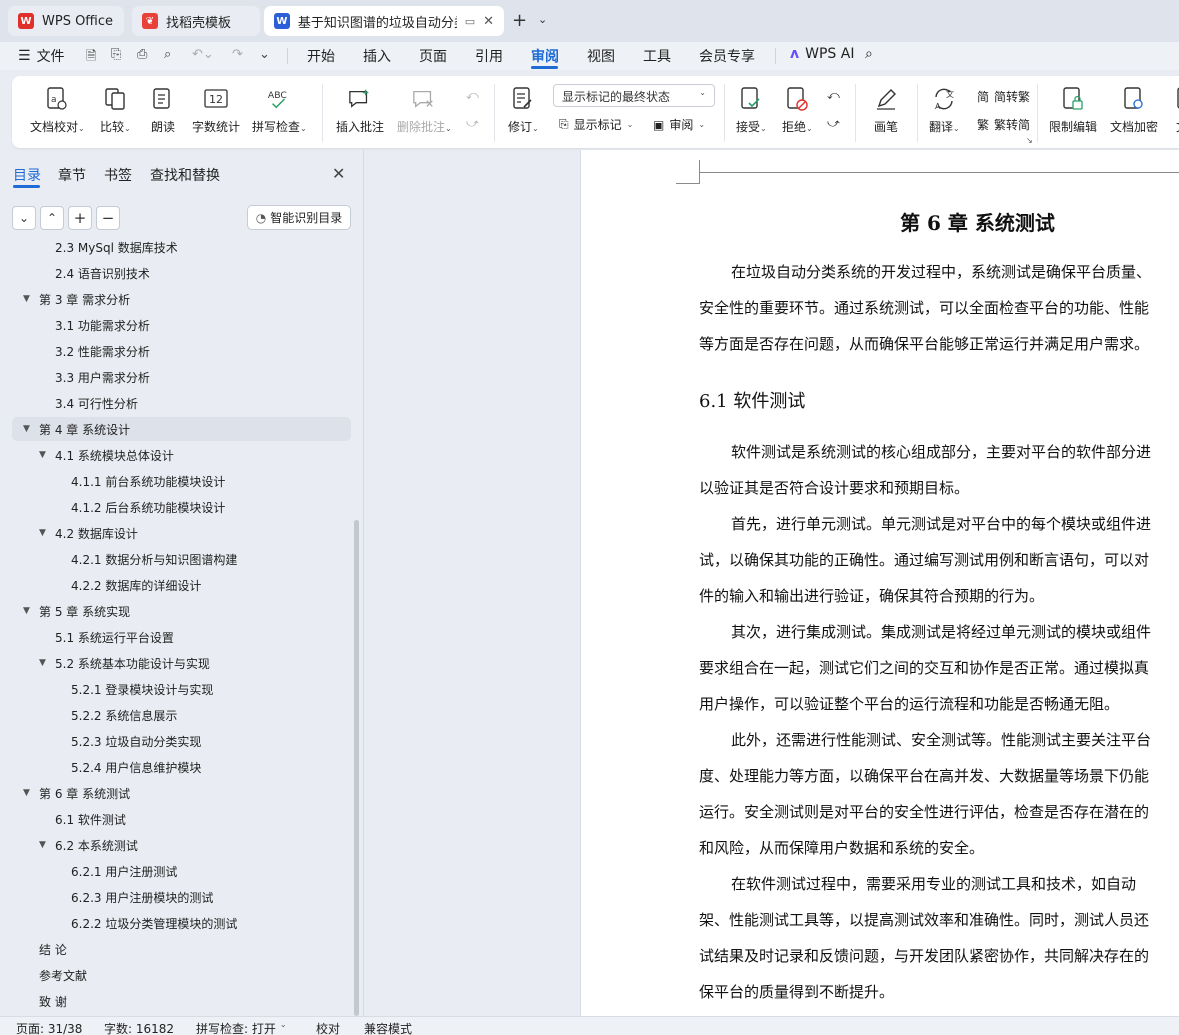 Image resolution: width=1179 pixels, height=1035 pixels. I want to click on smart-toc-button: ◔ 智能识别目录, so click(299, 217).